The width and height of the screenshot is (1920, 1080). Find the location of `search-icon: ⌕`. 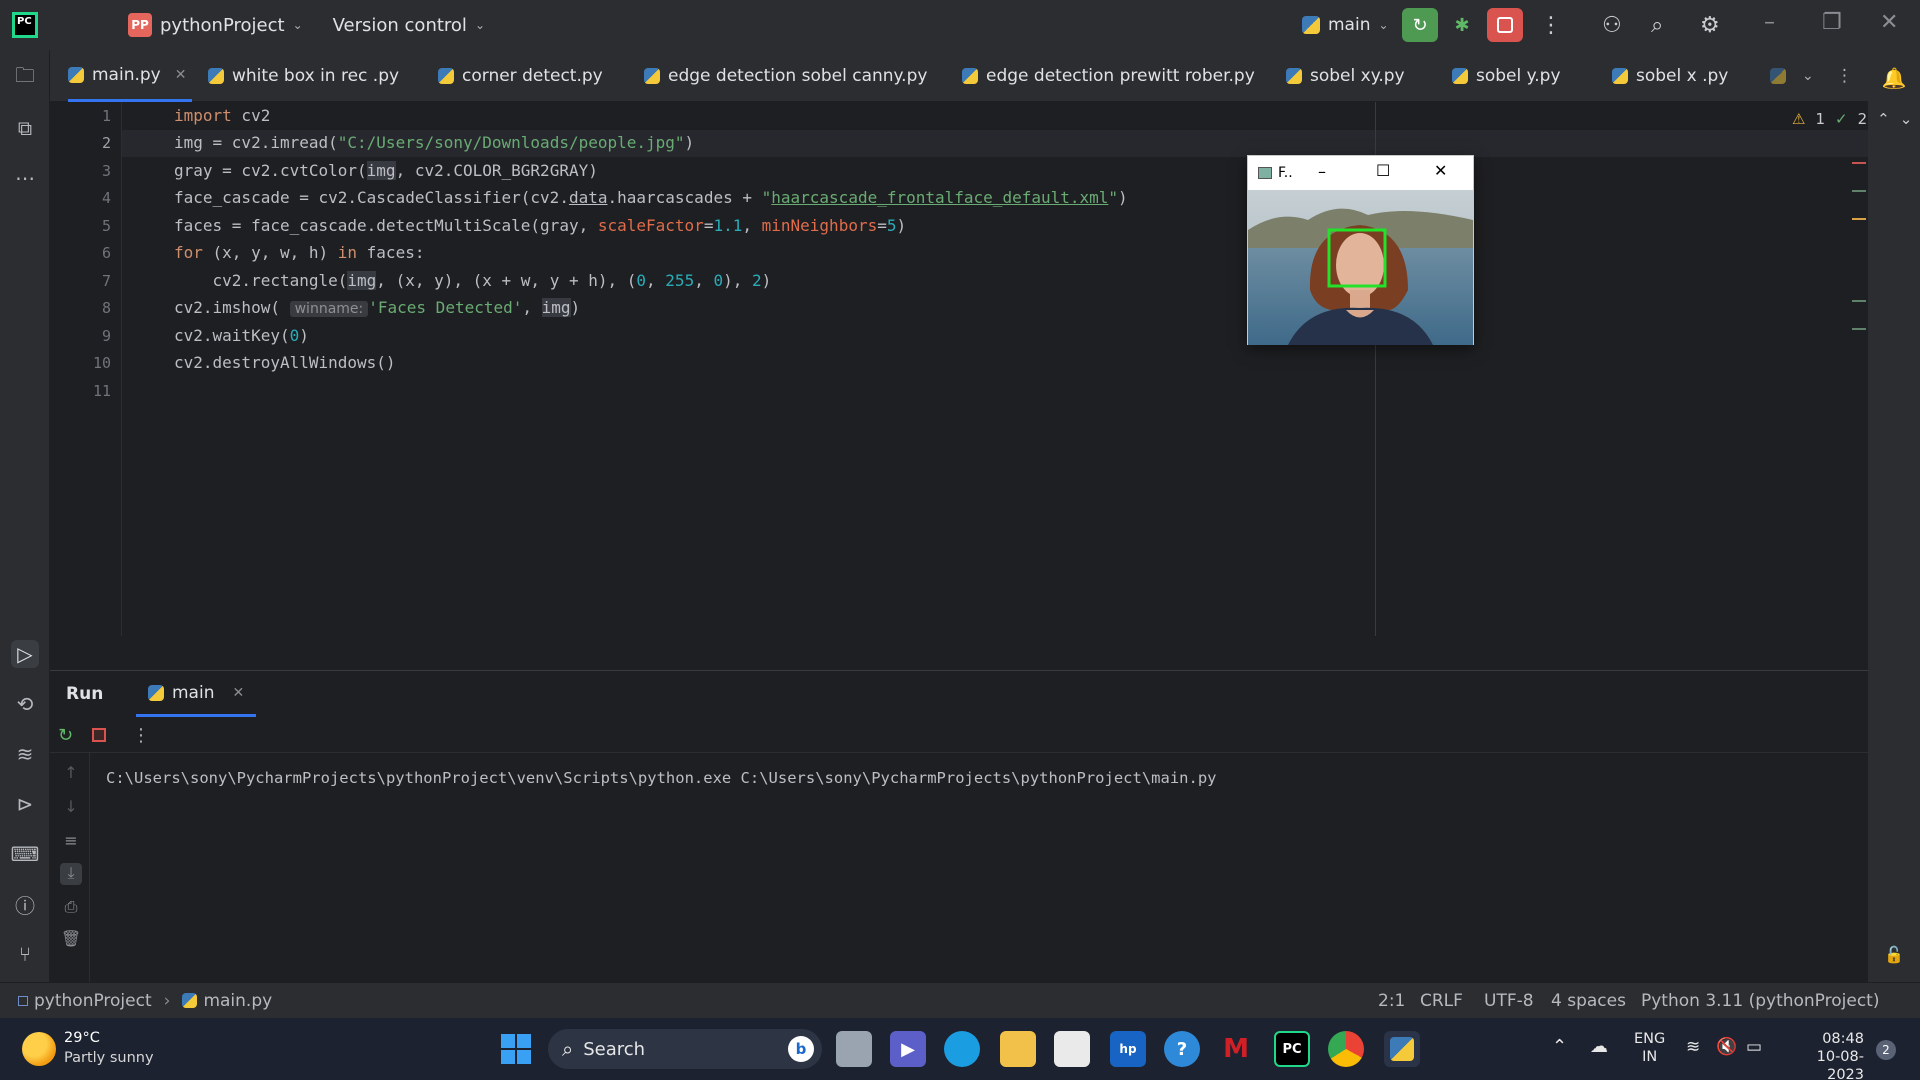

search-icon: ⌕ is located at coordinates (1657, 25).